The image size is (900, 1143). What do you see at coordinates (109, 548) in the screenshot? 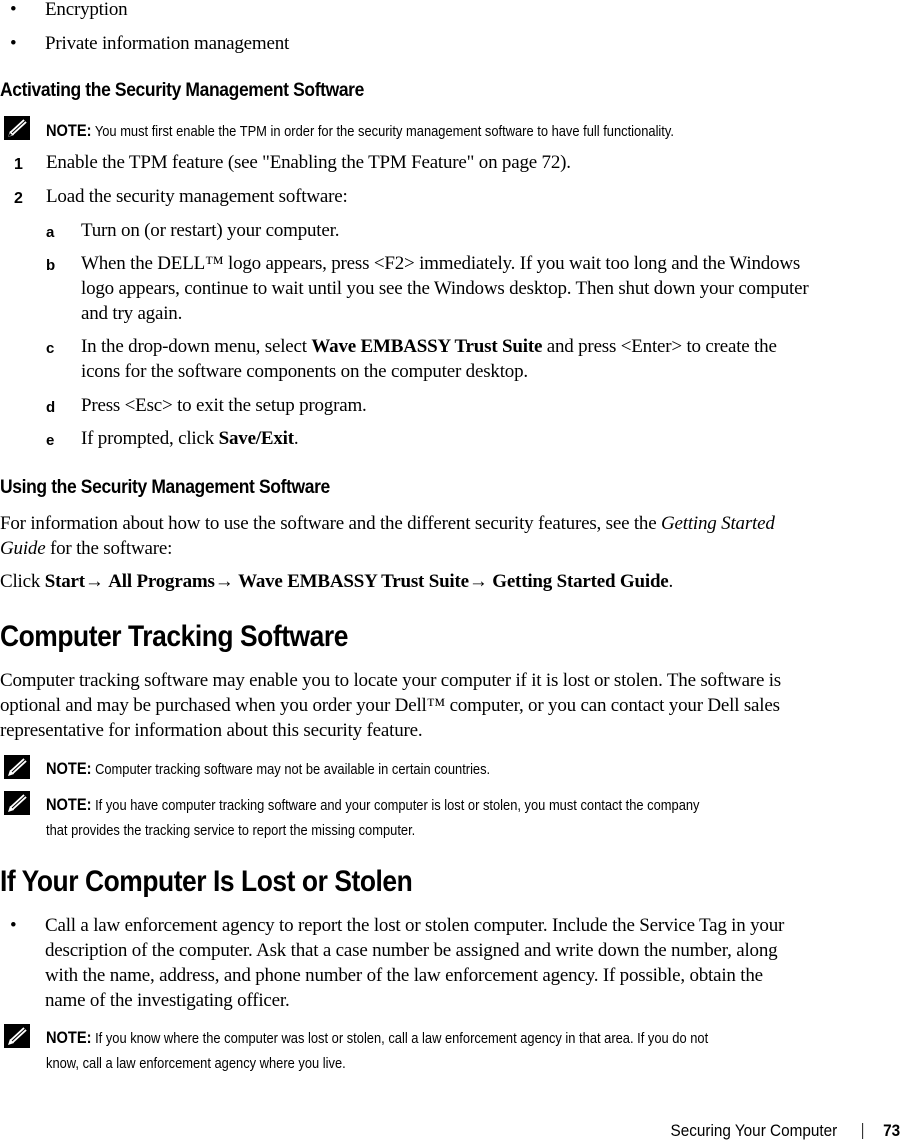
I see `paragraph-text: for the software:` at bounding box center [109, 548].